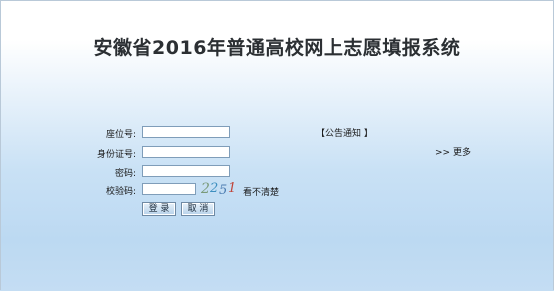 This screenshot has width=554, height=291. I want to click on id-number-label: 身份证号:, so click(116, 155).